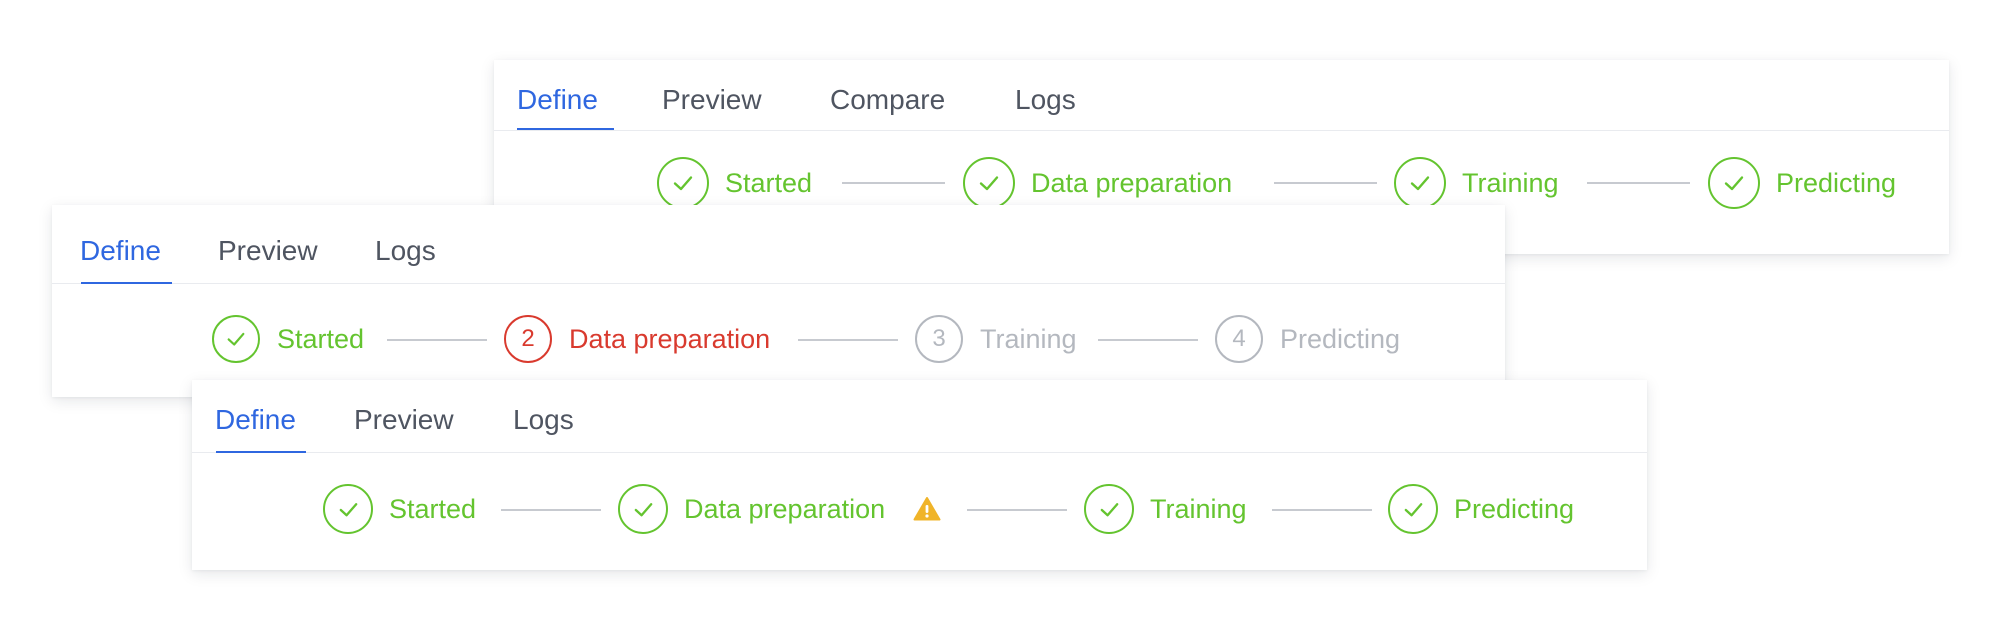 The image size is (2000, 619). I want to click on warning-icon, so click(927, 509).